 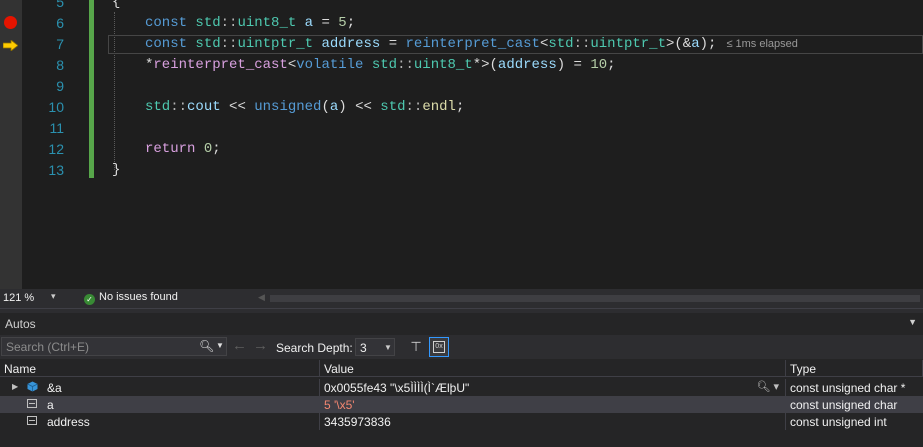 I want to click on line-number: 9, so click(x=60, y=86).